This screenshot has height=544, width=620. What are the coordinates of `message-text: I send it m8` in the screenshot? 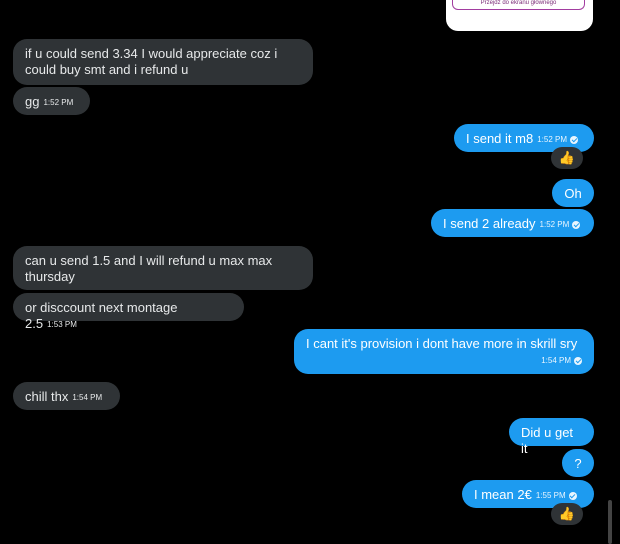 It's located at (500, 138).